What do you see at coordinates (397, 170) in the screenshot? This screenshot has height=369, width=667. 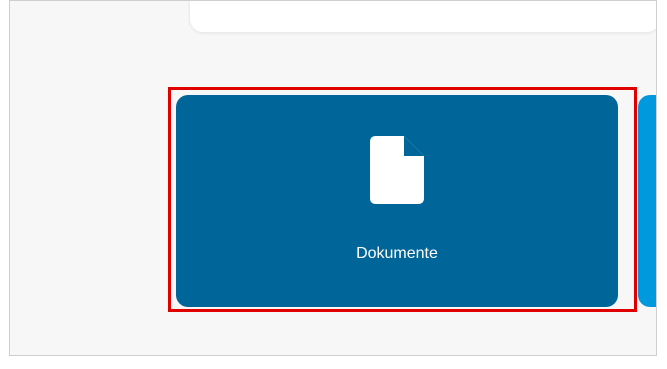 I see `document-icon` at bounding box center [397, 170].